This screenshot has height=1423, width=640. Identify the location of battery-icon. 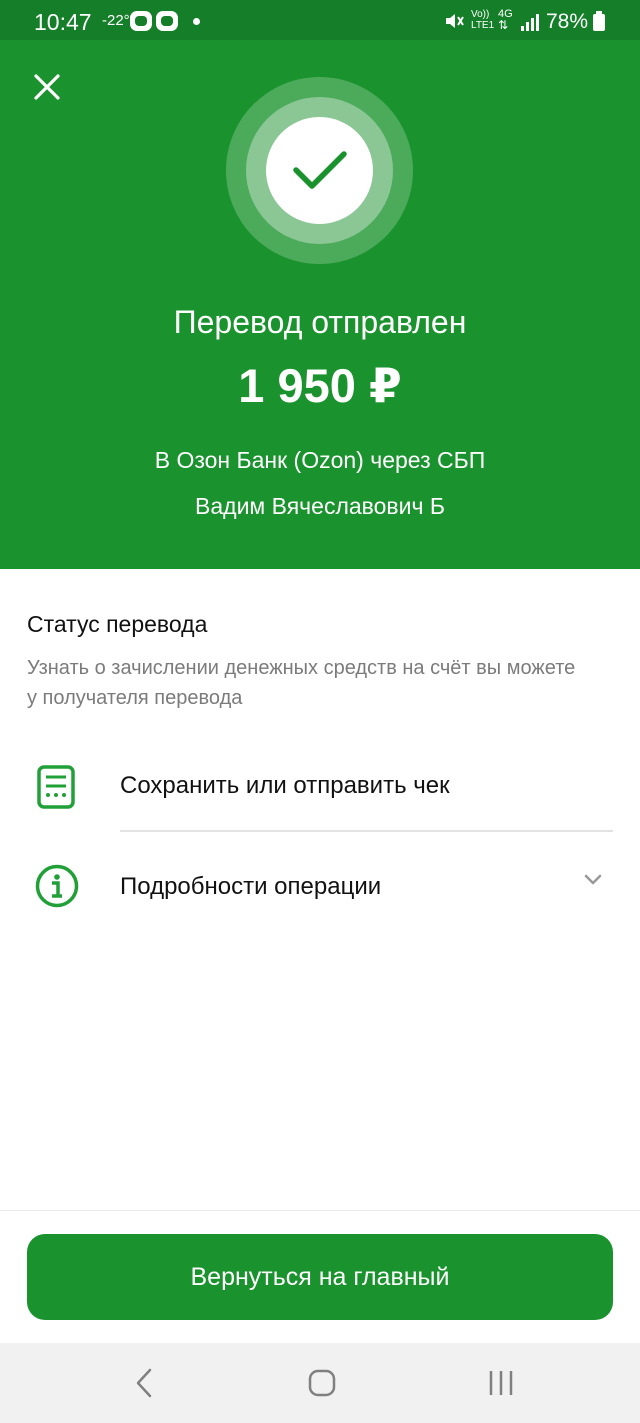
(599, 21).